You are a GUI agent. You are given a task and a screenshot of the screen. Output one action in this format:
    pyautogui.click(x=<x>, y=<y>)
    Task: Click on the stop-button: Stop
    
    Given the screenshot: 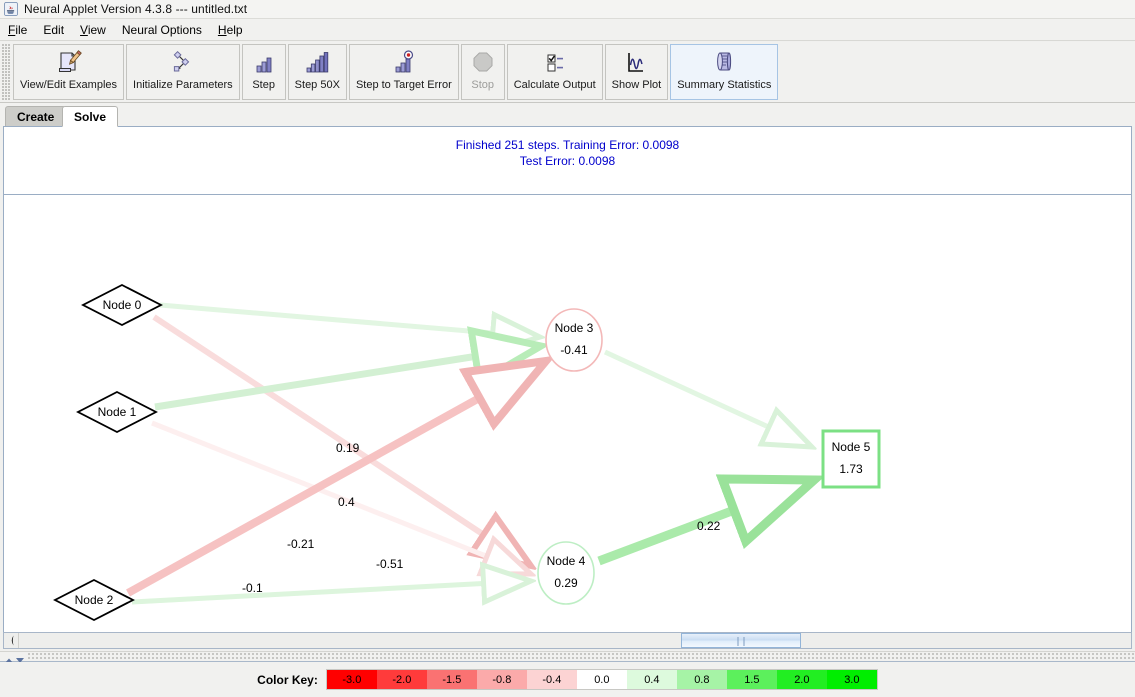 What is the action you would take?
    pyautogui.click(x=482, y=72)
    